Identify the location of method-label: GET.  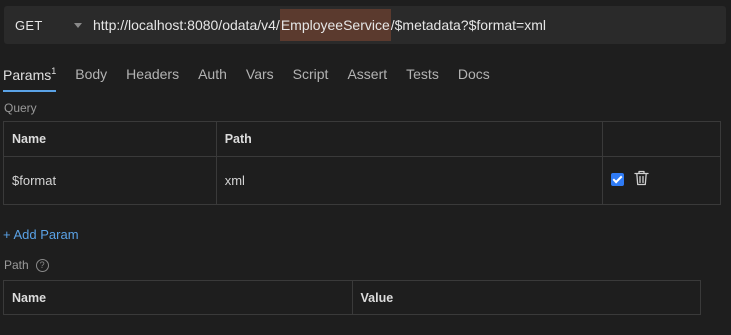
(29, 25).